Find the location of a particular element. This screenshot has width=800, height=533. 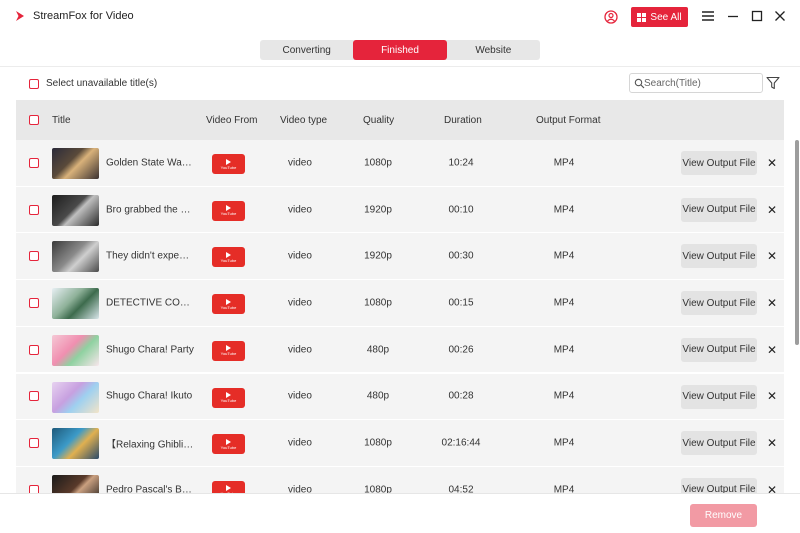

row-title: Pedro Pascal's Best is located at coordinates (150, 488).